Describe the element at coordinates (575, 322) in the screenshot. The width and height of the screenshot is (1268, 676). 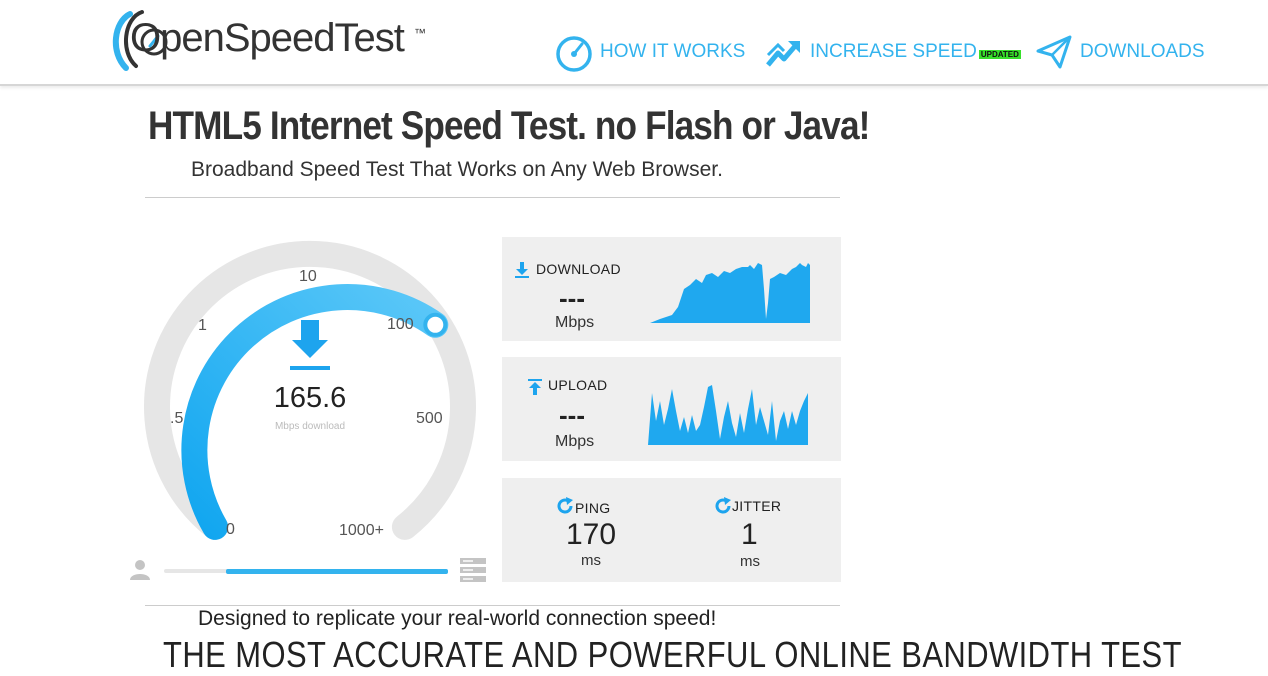
I see `download-unit: Mbps` at that location.